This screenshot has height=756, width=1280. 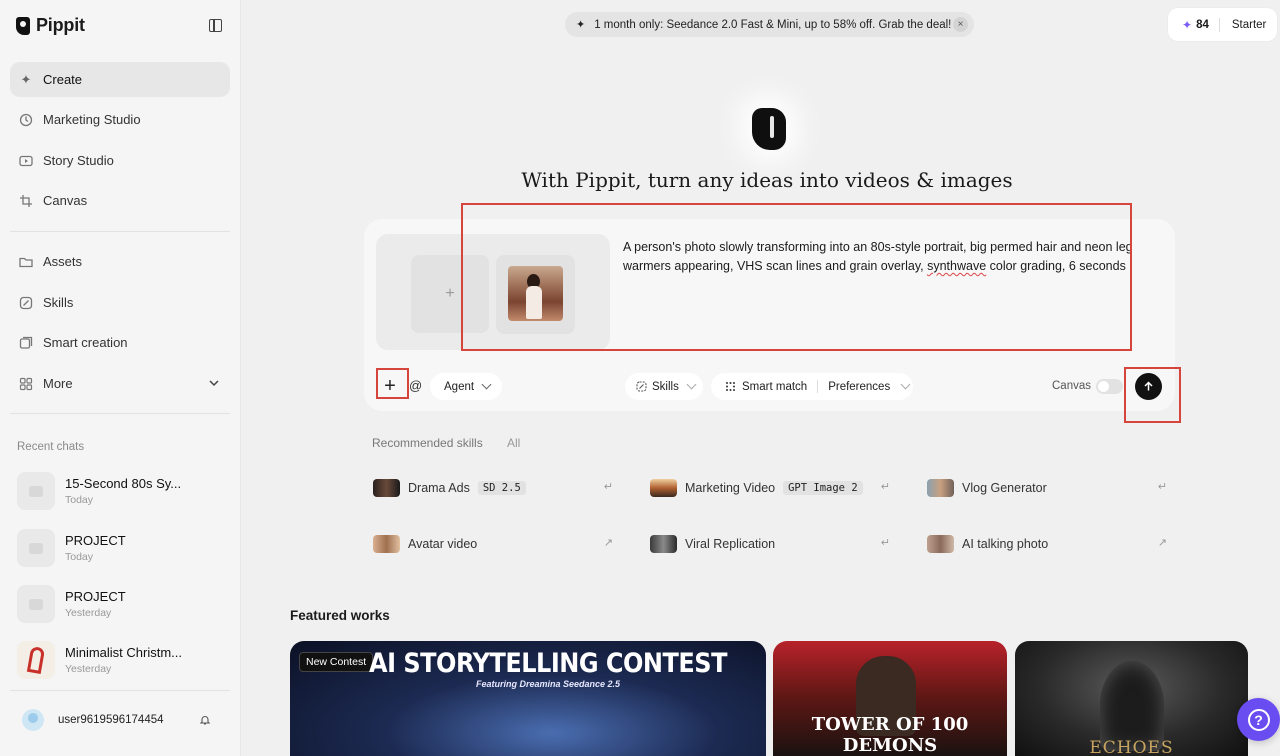 What do you see at coordinates (340, 615) in the screenshot?
I see `featured-works-title: Featured works` at bounding box center [340, 615].